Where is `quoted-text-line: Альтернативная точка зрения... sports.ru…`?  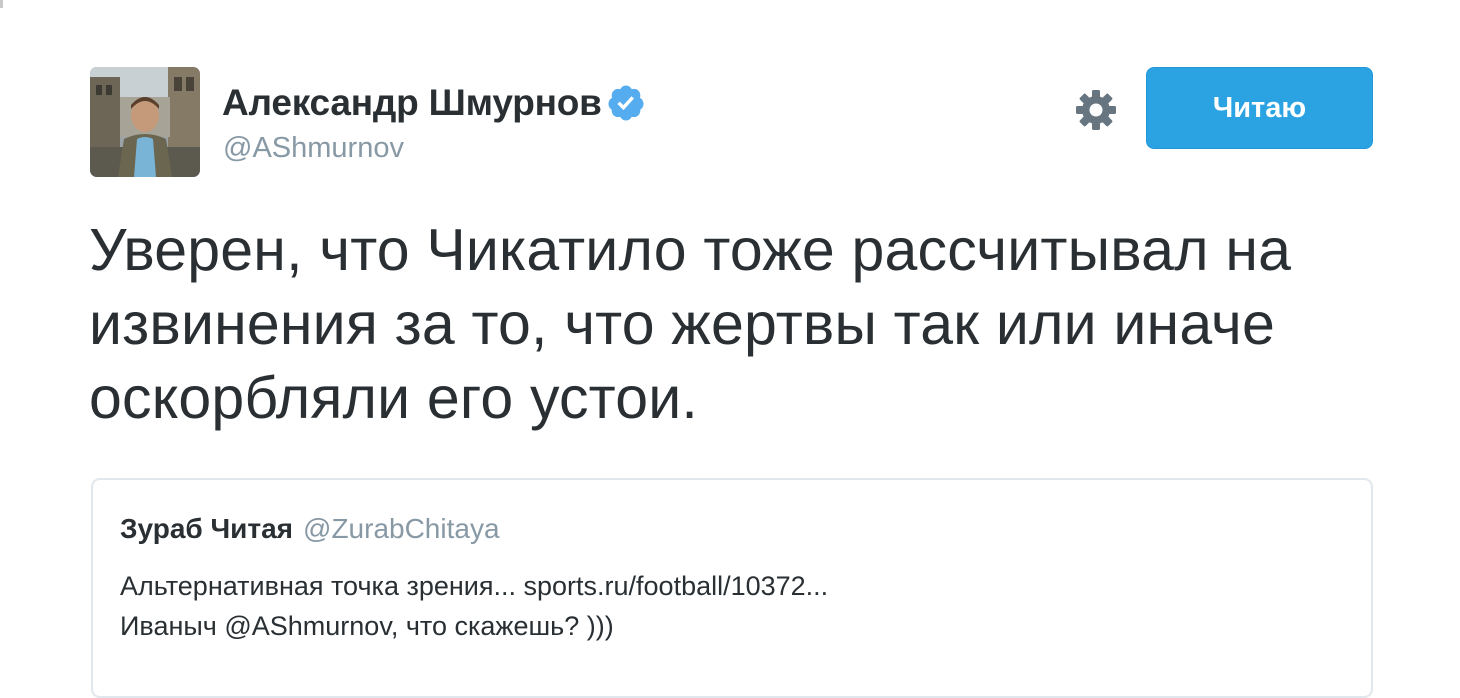 quoted-text-line: Альтернативная точка зрения... sports.ru… is located at coordinates (474, 586).